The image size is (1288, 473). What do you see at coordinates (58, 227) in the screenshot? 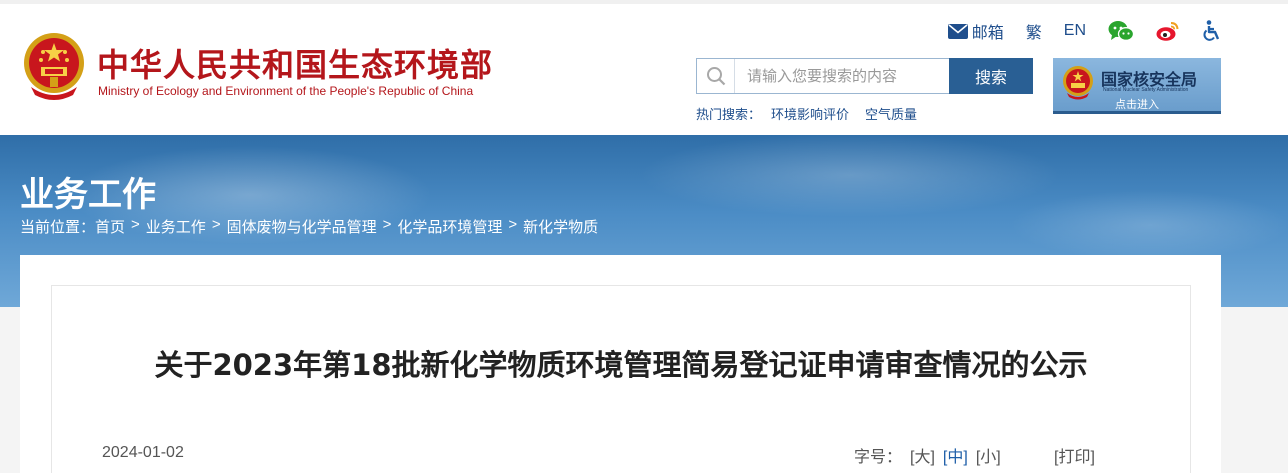
I see `breadcrumb-label: 当前位置：` at bounding box center [58, 227].